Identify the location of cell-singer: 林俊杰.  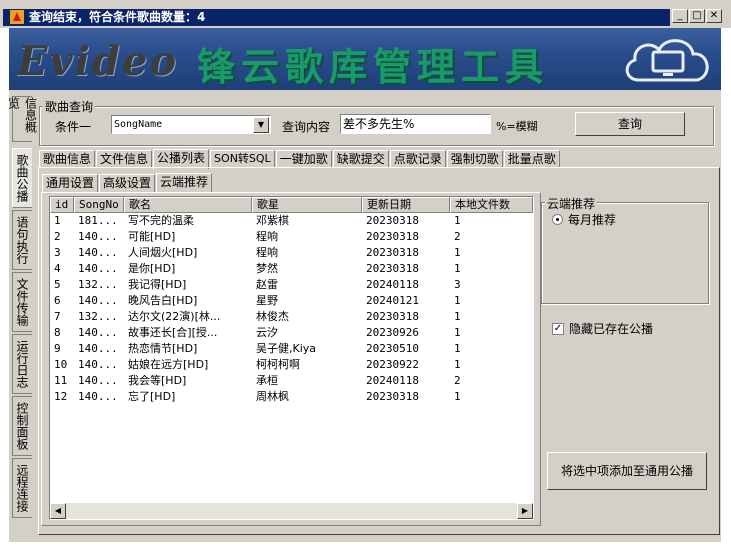
(272, 316).